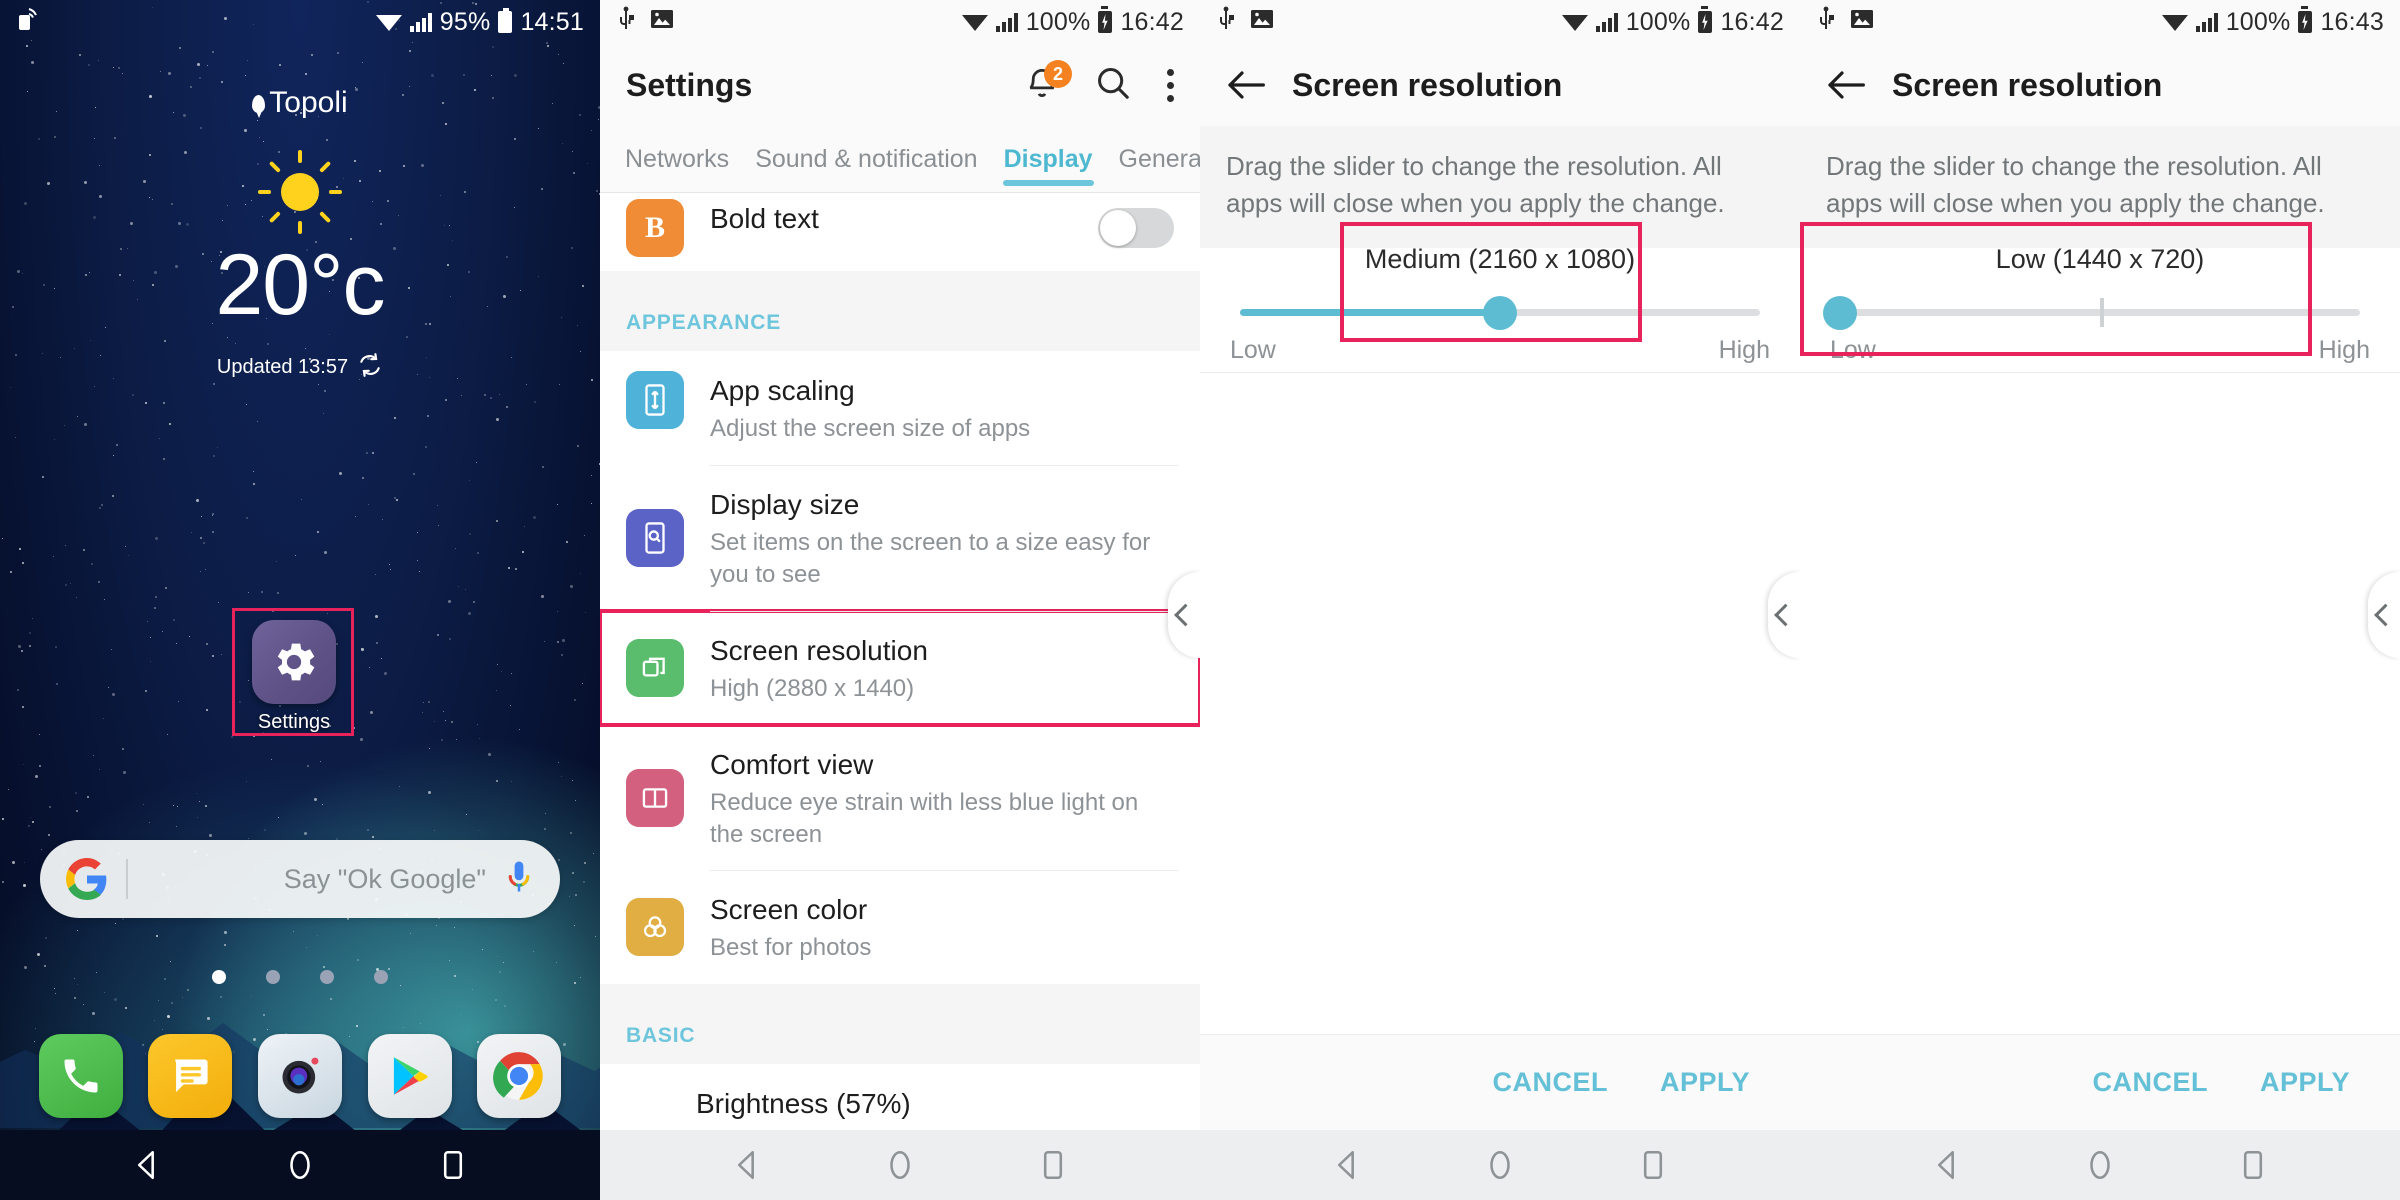 The image size is (2400, 1200). I want to click on page-title: Settings, so click(689, 84).